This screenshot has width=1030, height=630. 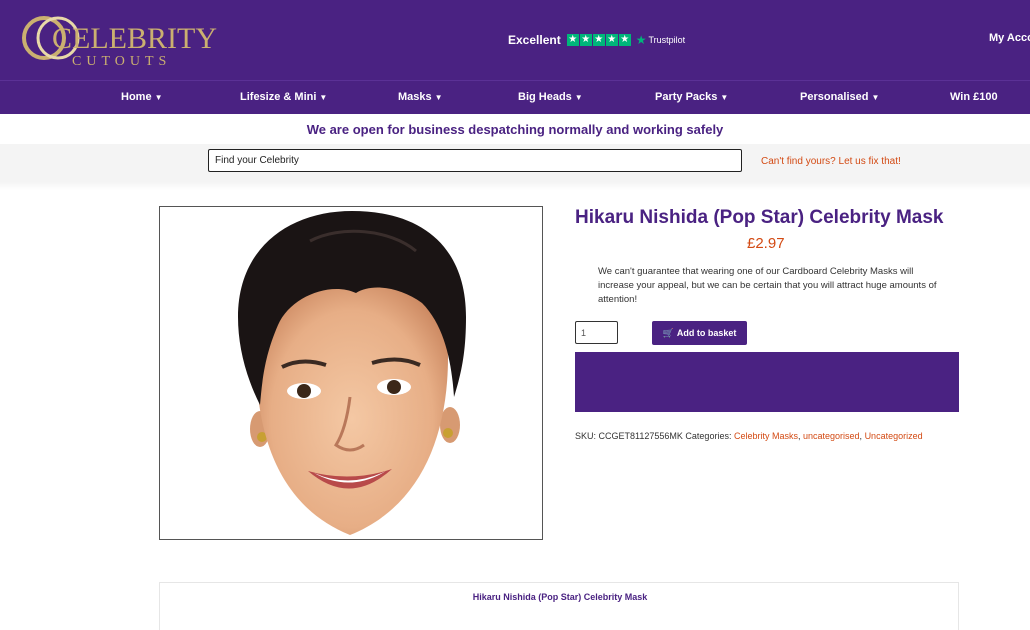 What do you see at coordinates (515, 186) in the screenshot?
I see `divider` at bounding box center [515, 186].